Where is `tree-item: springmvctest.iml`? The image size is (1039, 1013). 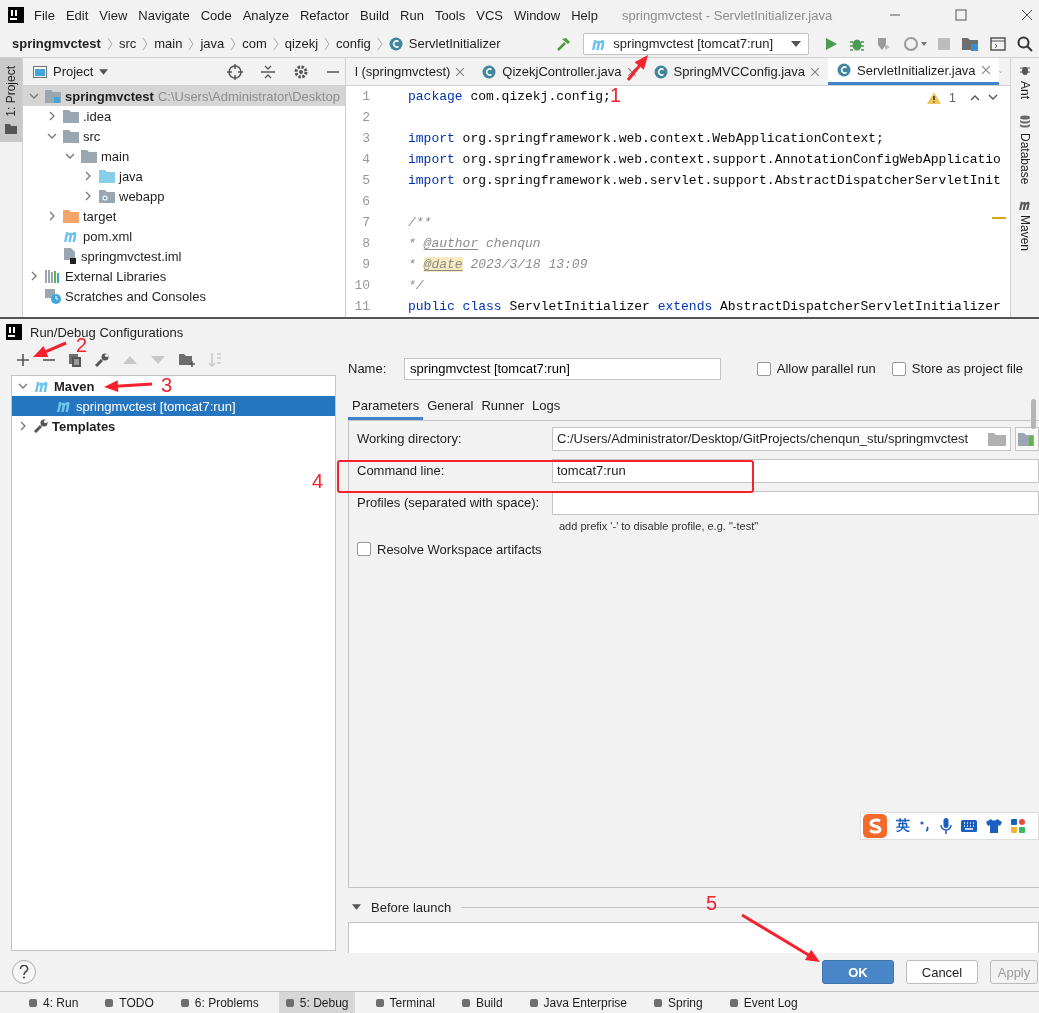 tree-item: springmvctest.iml is located at coordinates (184, 256).